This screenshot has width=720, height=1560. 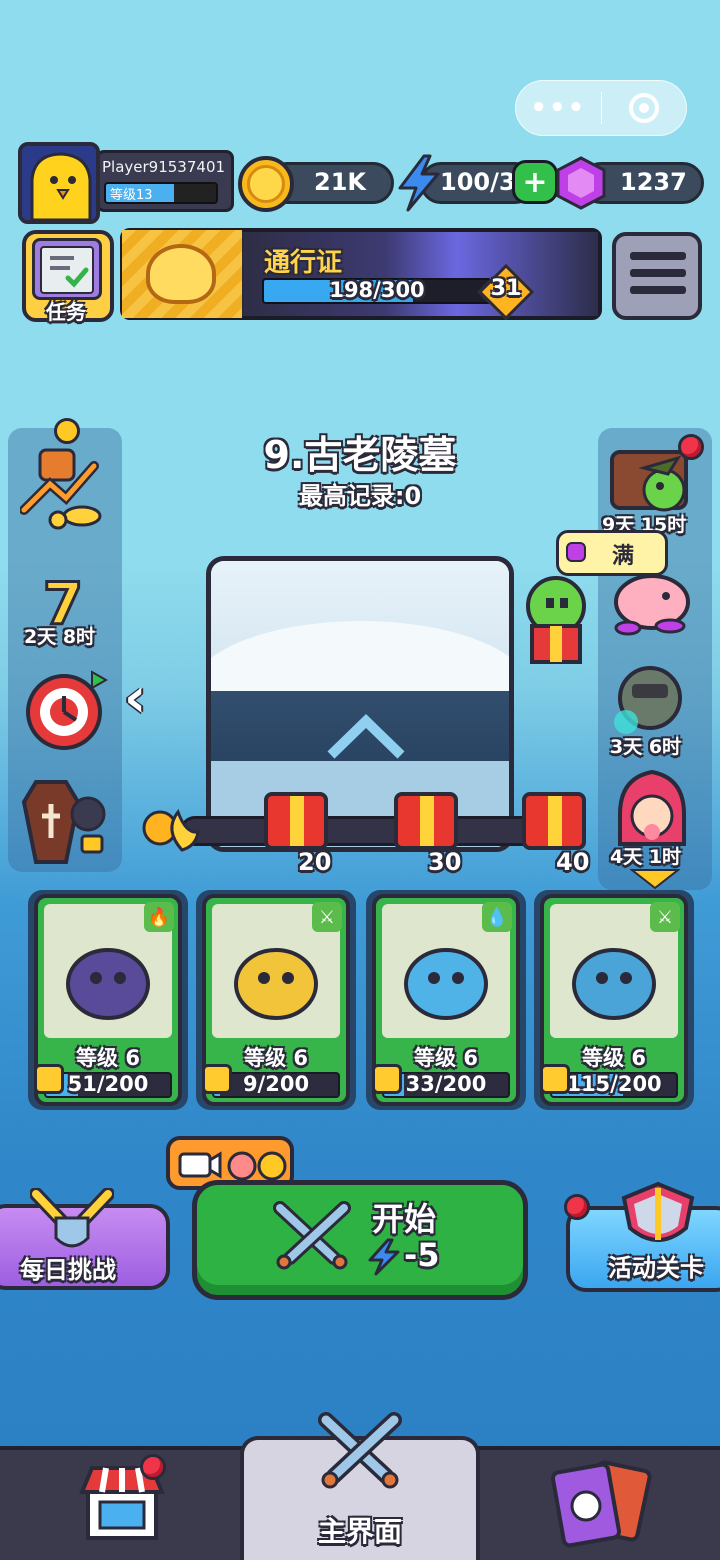 What do you see at coordinates (649, 701) in the screenshot?
I see `ghost-warrior-icon` at bounding box center [649, 701].